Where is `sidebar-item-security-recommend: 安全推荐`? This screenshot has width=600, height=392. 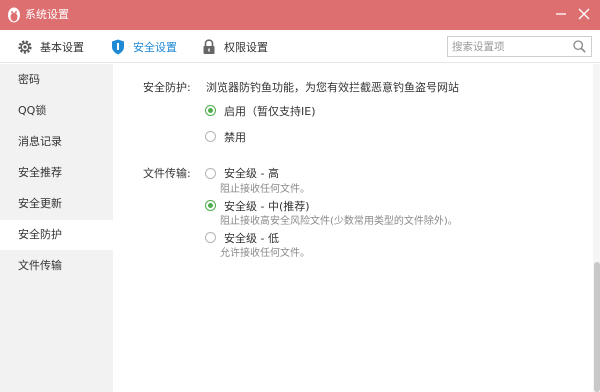 sidebar-item-security-recommend: 安全推荐 is located at coordinates (56, 173).